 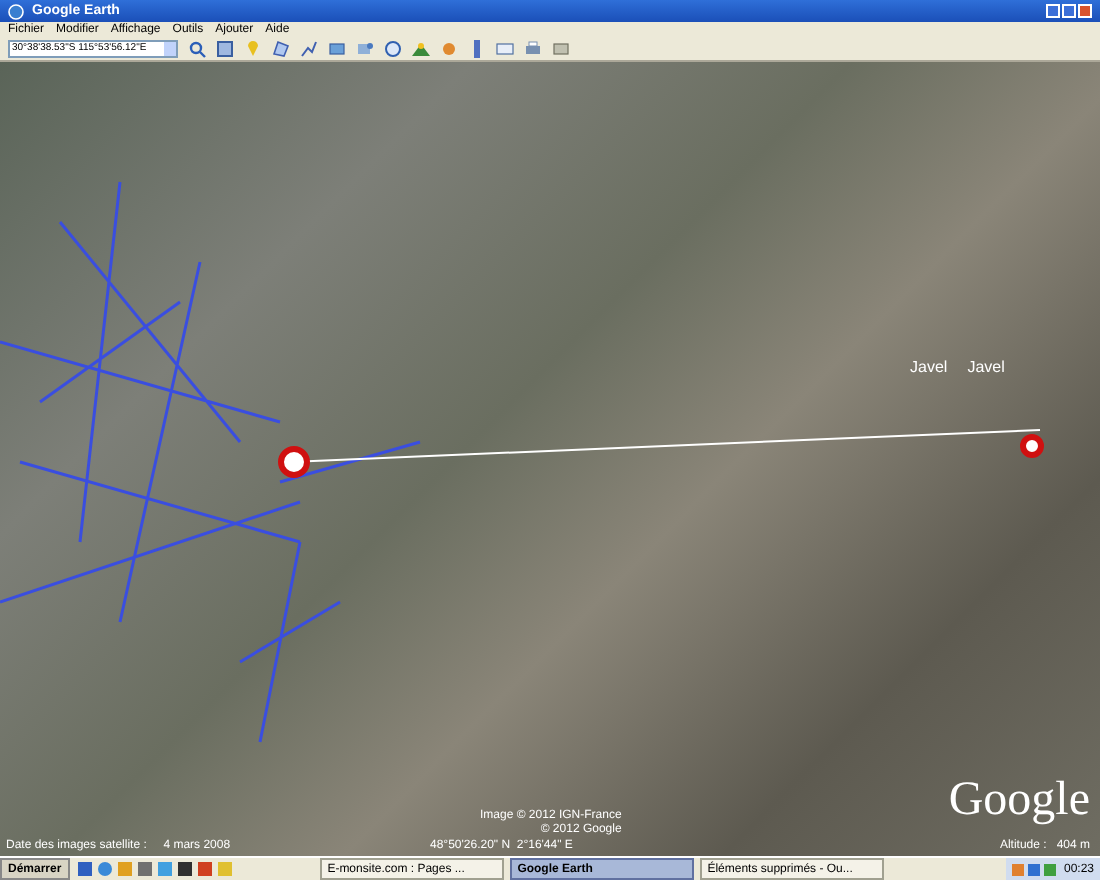 What do you see at coordinates (561, 49) in the screenshot?
I see `image-icon` at bounding box center [561, 49].